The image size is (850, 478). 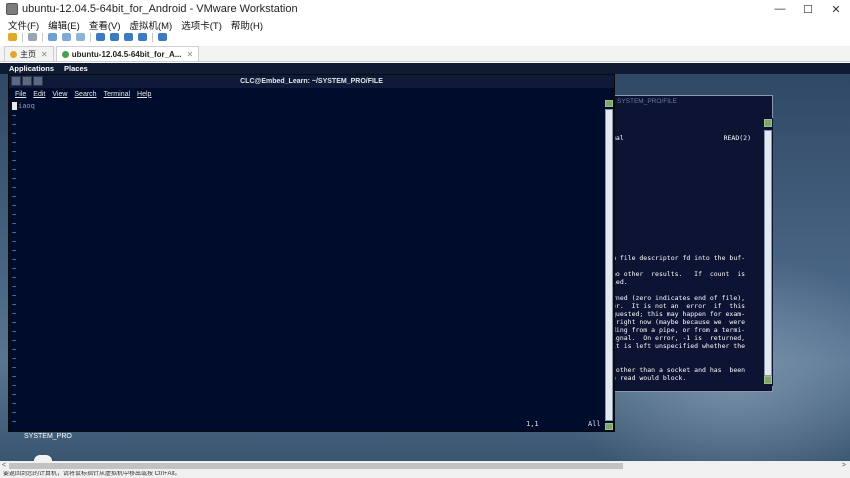 I want to click on terminal-title: CLC@Embed_Learn: ~/SYSTEM_PRO/FILE, so click(x=311, y=81).